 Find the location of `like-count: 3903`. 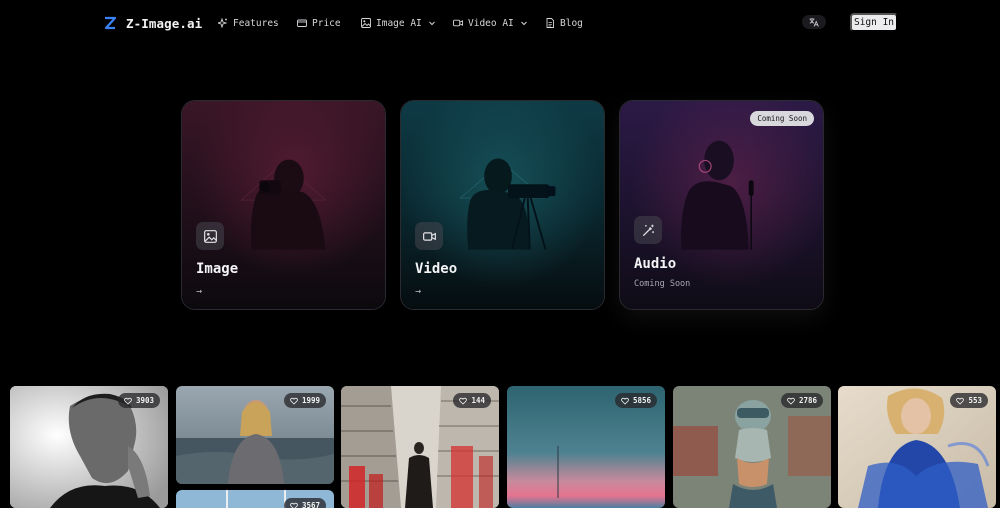

like-count: 3903 is located at coordinates (144, 400).